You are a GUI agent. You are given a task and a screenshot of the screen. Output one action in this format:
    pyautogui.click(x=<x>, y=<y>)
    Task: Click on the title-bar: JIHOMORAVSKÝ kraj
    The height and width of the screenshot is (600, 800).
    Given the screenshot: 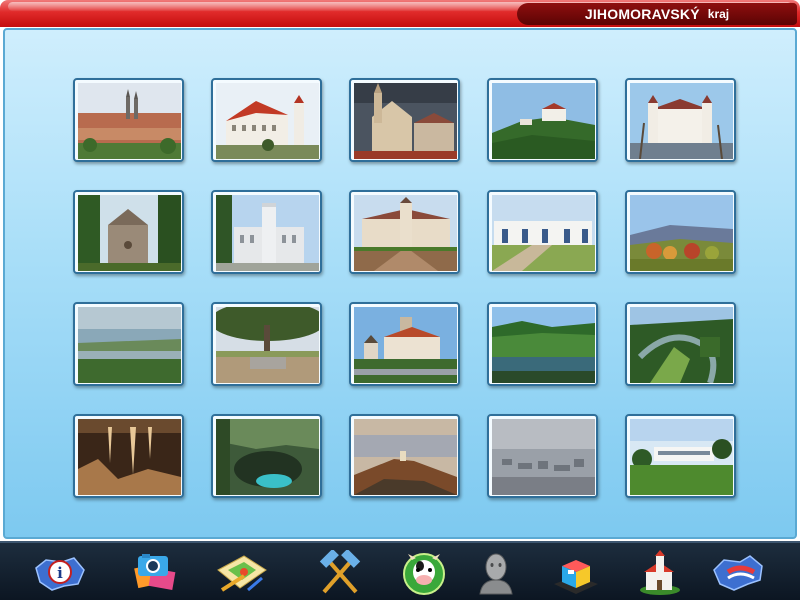 What is the action you would take?
    pyautogui.click(x=400, y=13)
    